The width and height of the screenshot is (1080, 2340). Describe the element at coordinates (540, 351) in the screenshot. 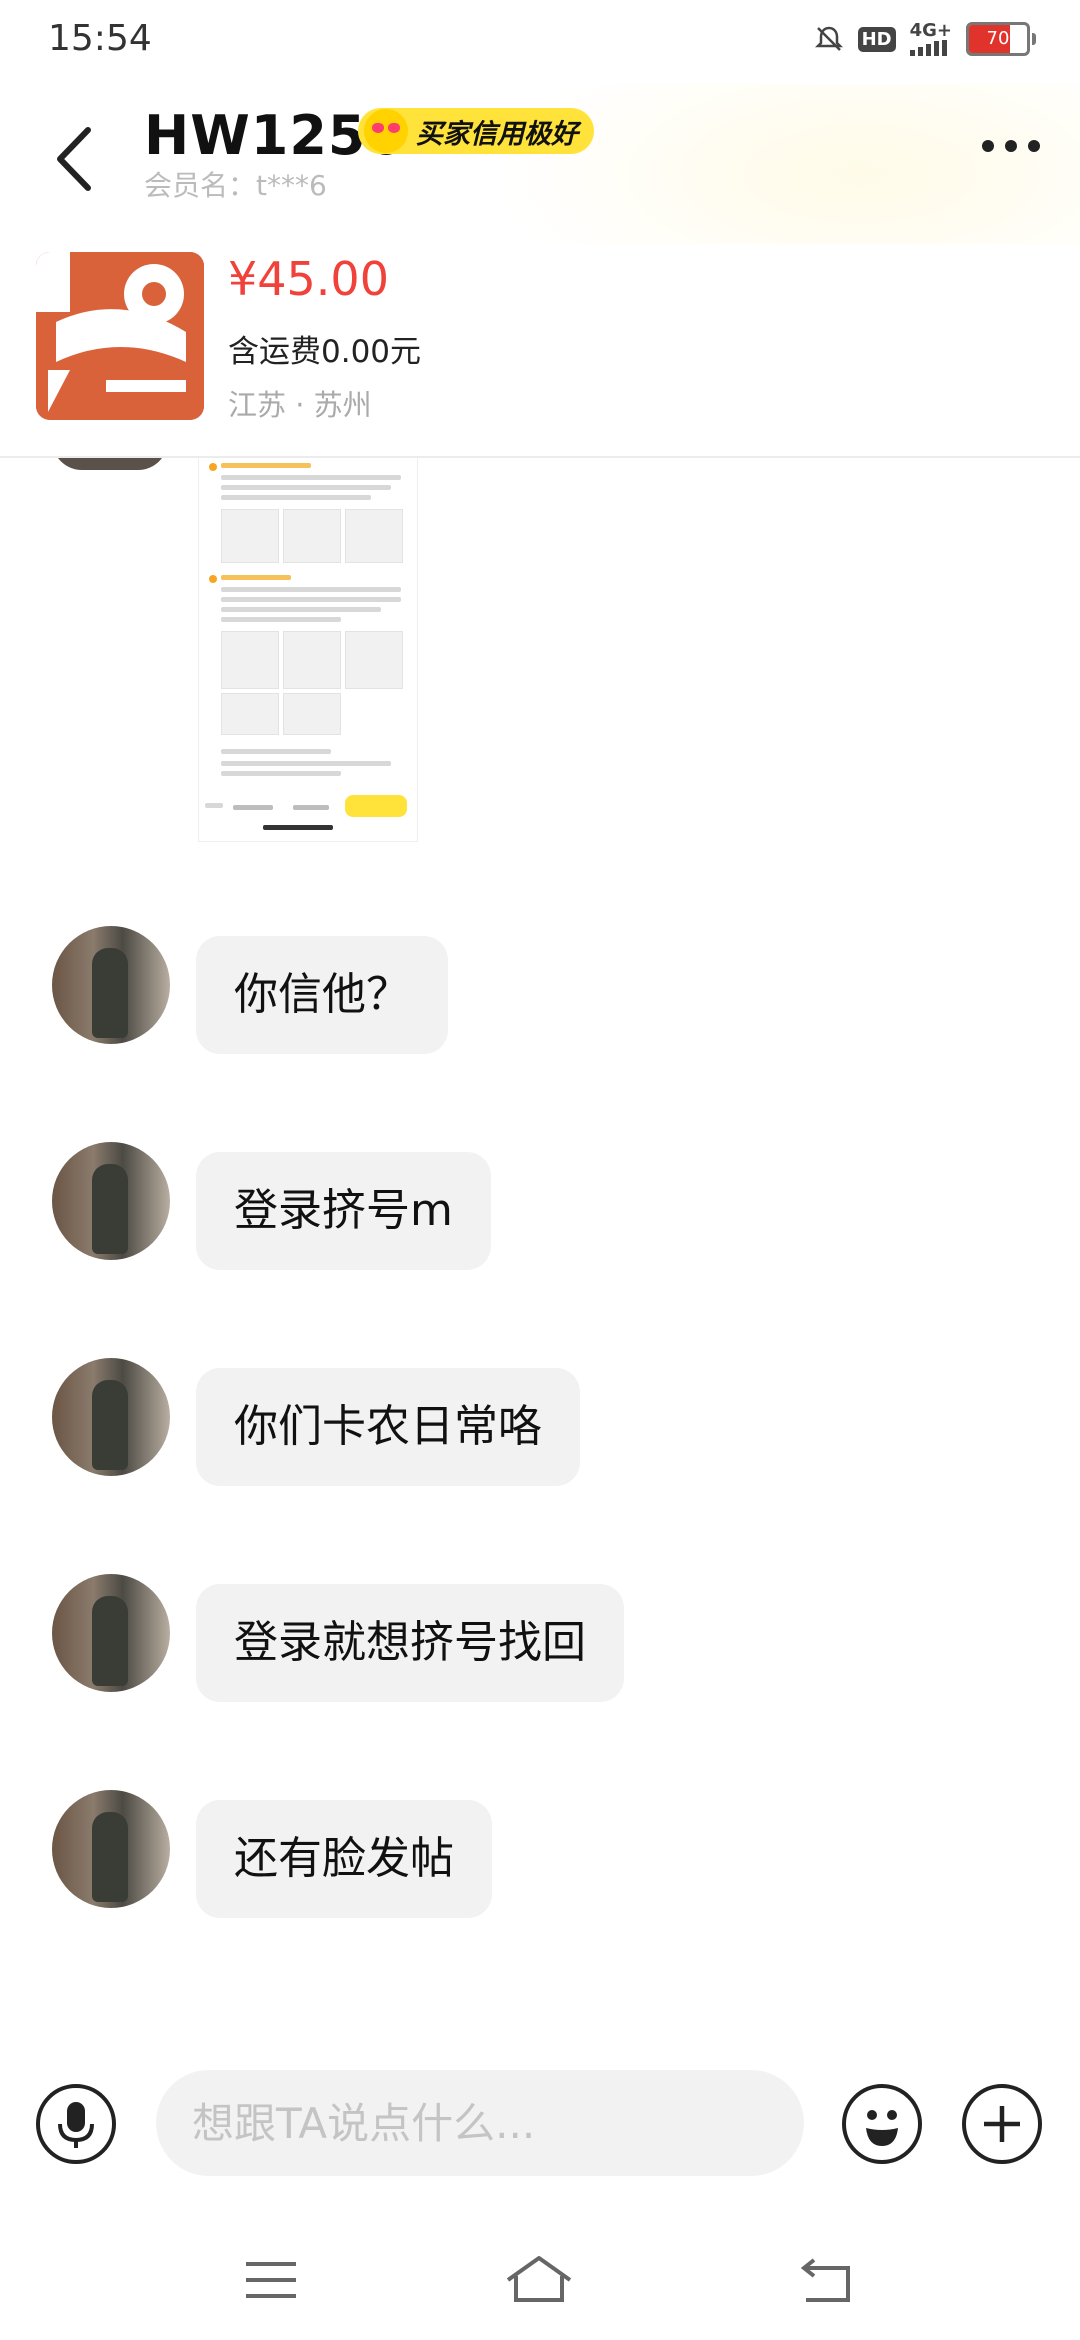

I see `product-card: ¥45.00 含运费0.00元 江苏 · 苏州` at that location.